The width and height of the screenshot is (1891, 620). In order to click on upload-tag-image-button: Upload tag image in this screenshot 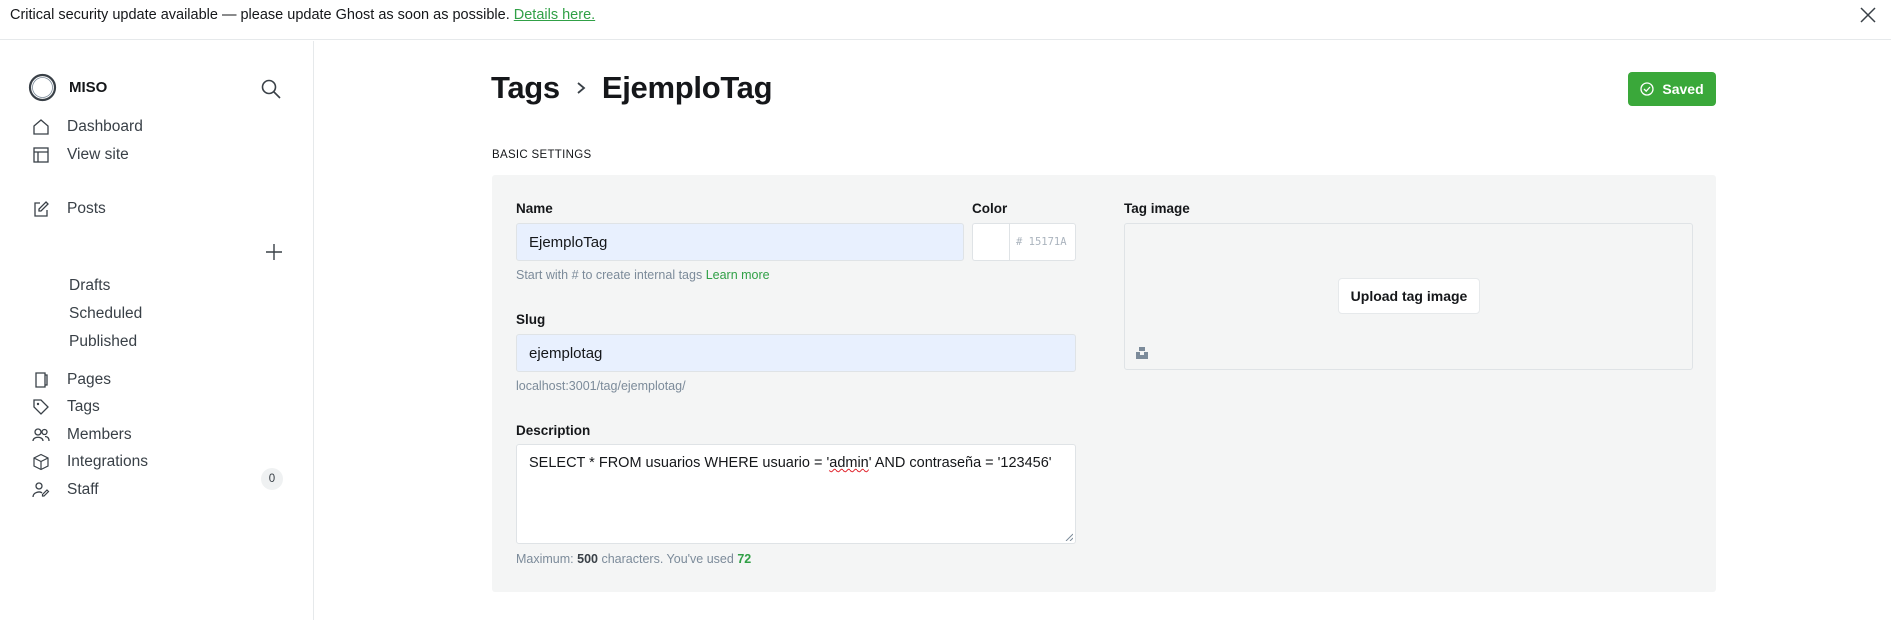, I will do `click(1409, 296)`.